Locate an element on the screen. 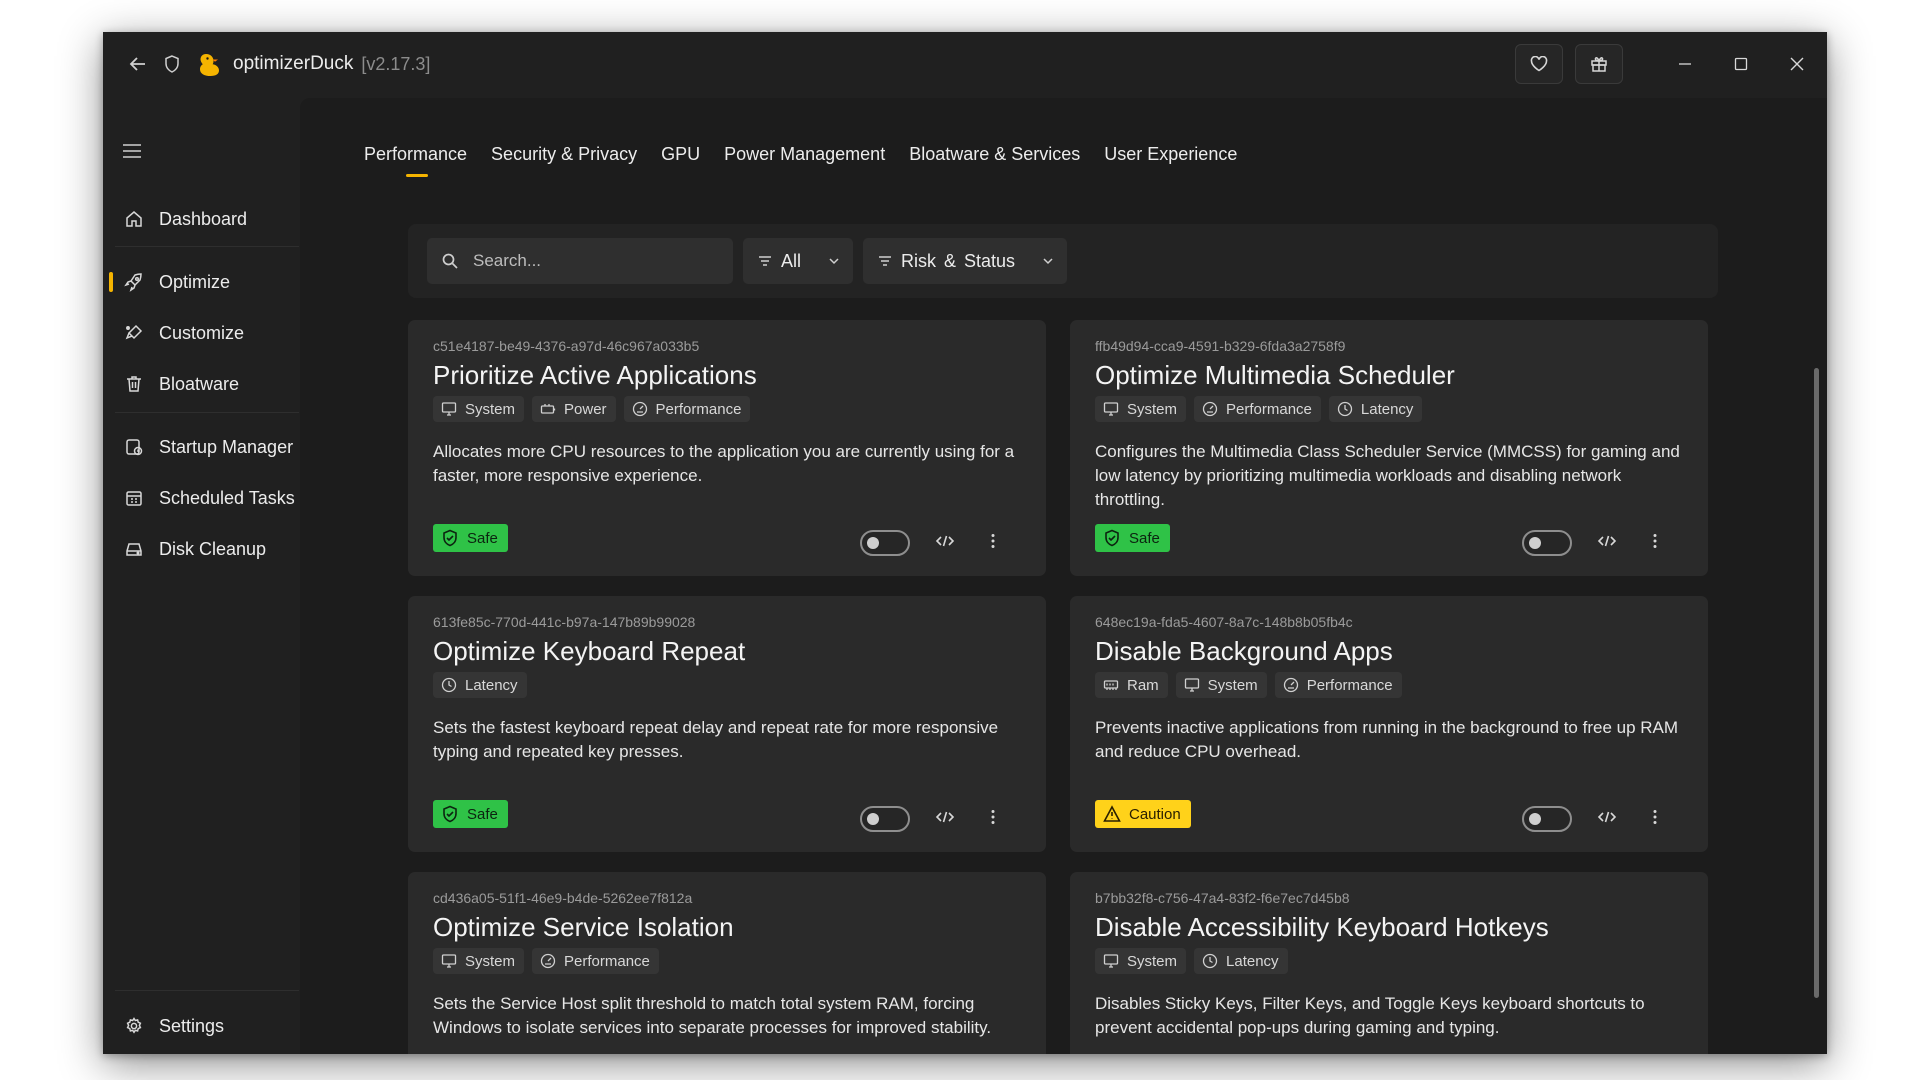 Image resolution: width=1920 pixels, height=1080 pixels. sidebar-item-customize: Customize is located at coordinates (201, 333).